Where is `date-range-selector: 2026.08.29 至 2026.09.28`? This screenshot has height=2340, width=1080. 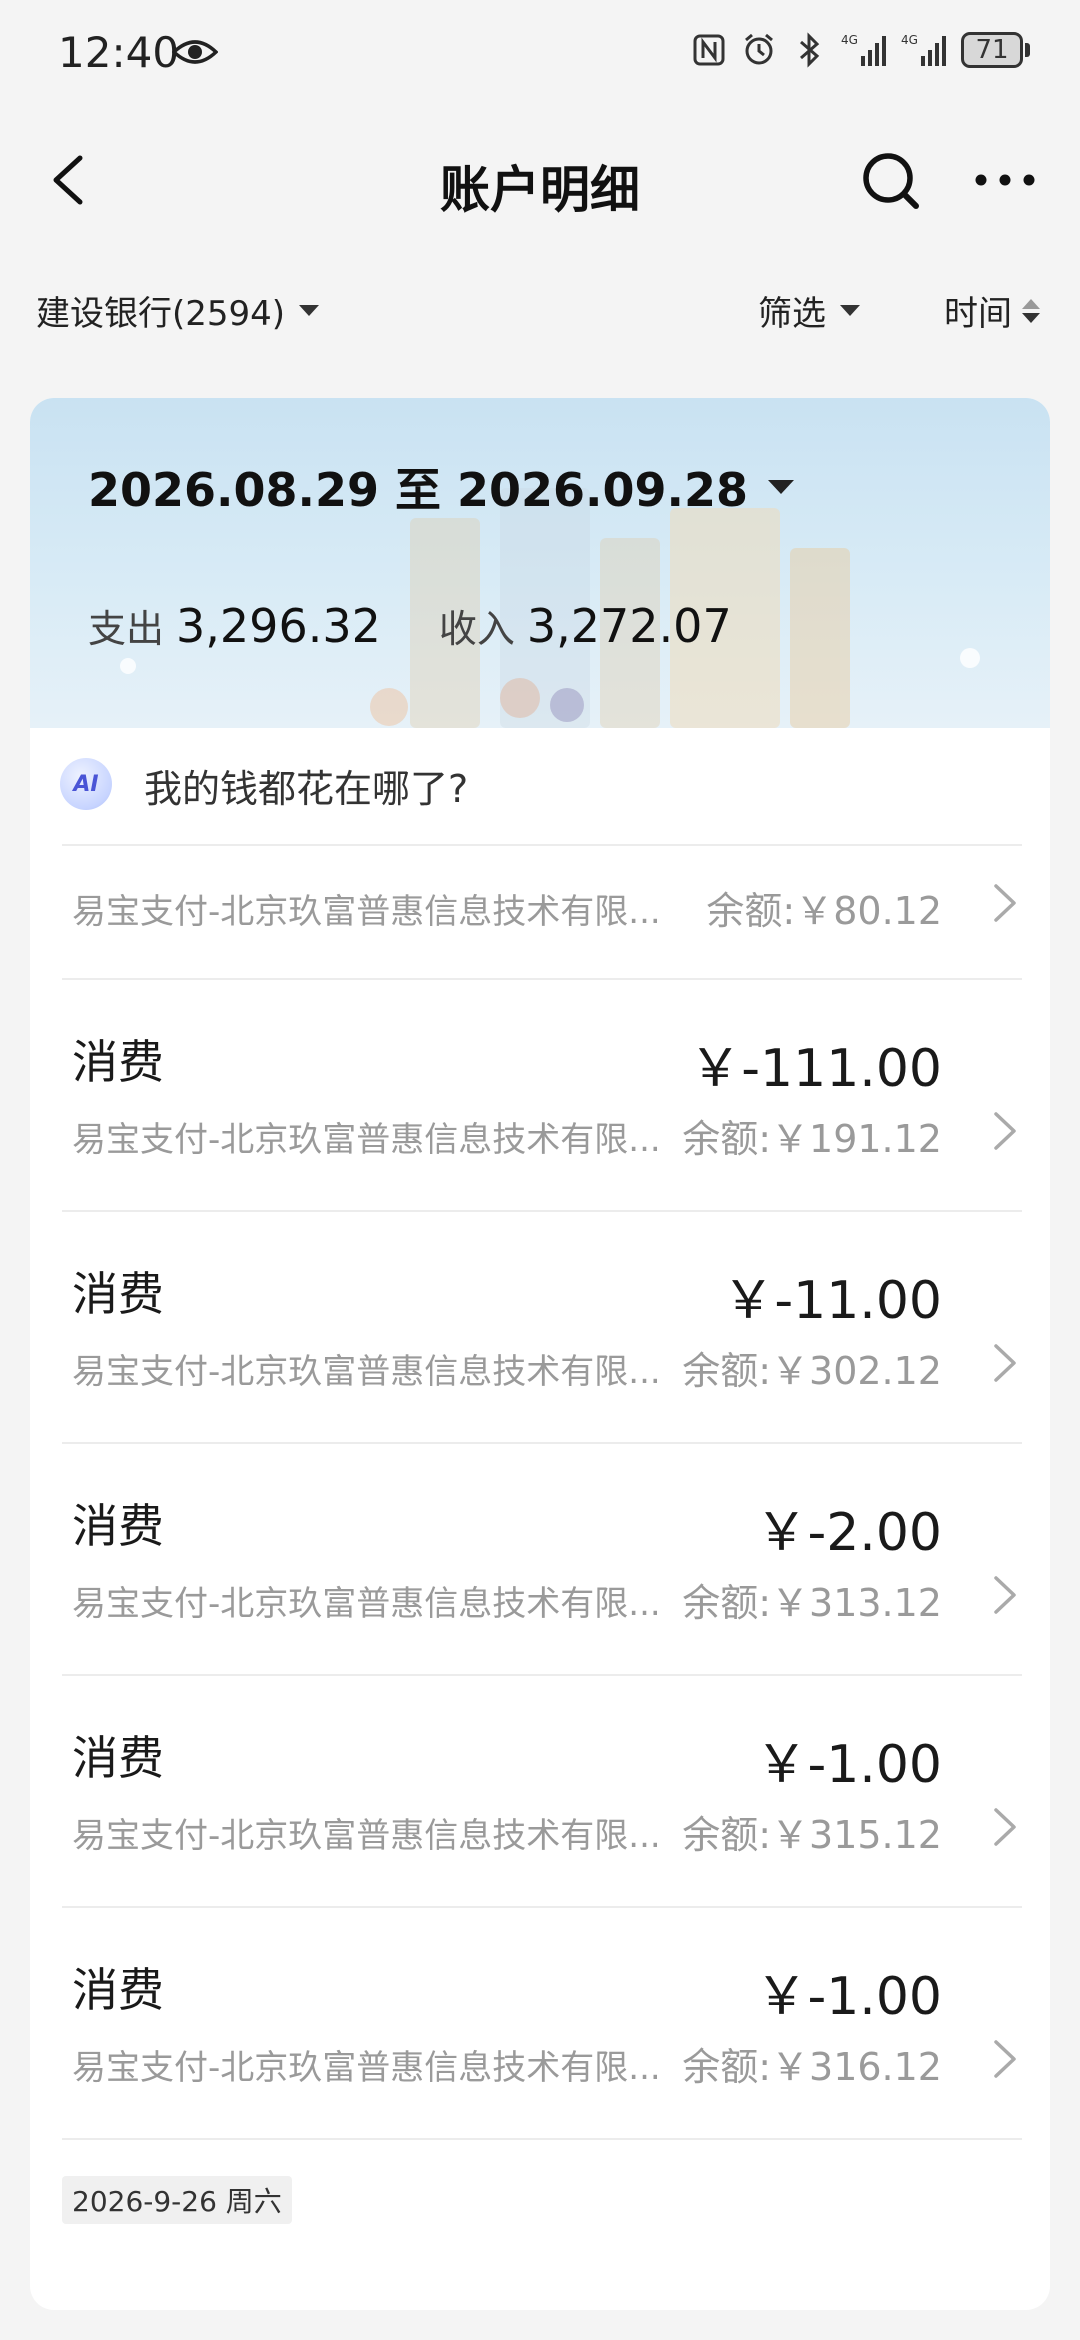 date-range-selector: 2026.08.29 至 2026.09.28 is located at coordinates (441, 487).